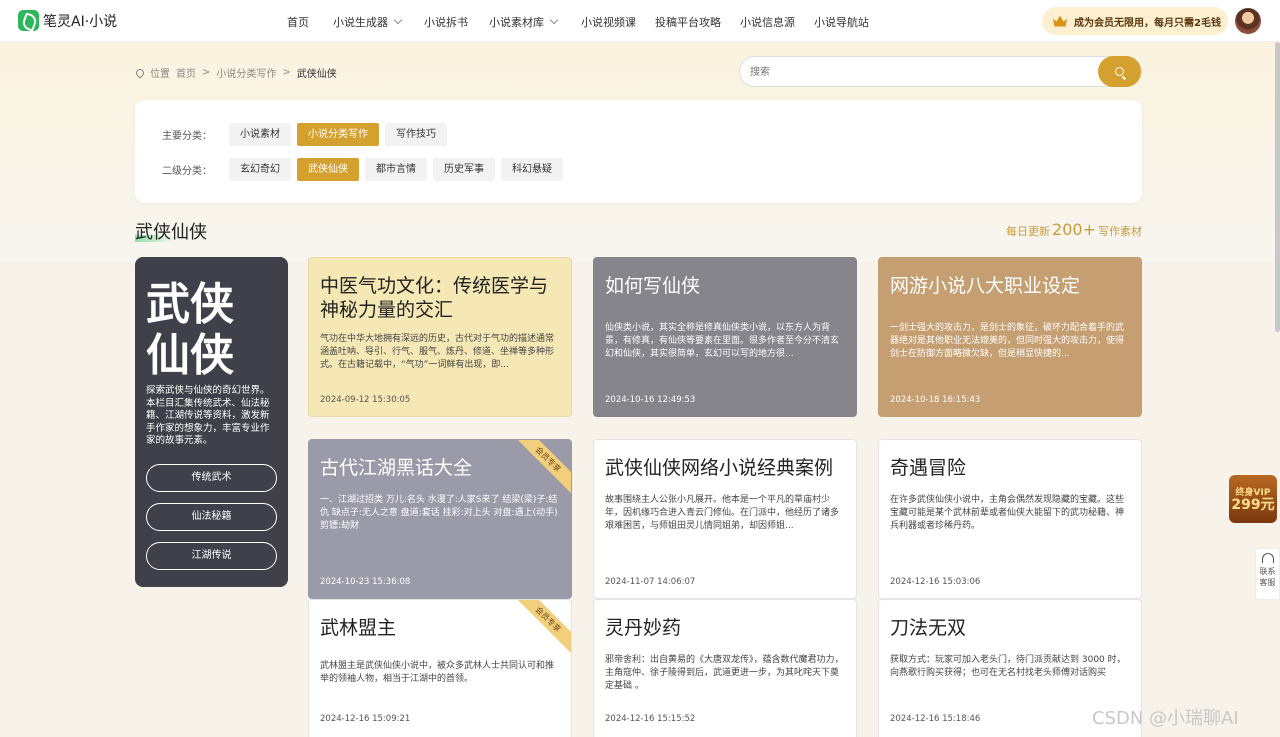 The height and width of the screenshot is (737, 1280). I want to click on lifetime-vip-float-button: 终身VIP 299元, so click(1253, 499).